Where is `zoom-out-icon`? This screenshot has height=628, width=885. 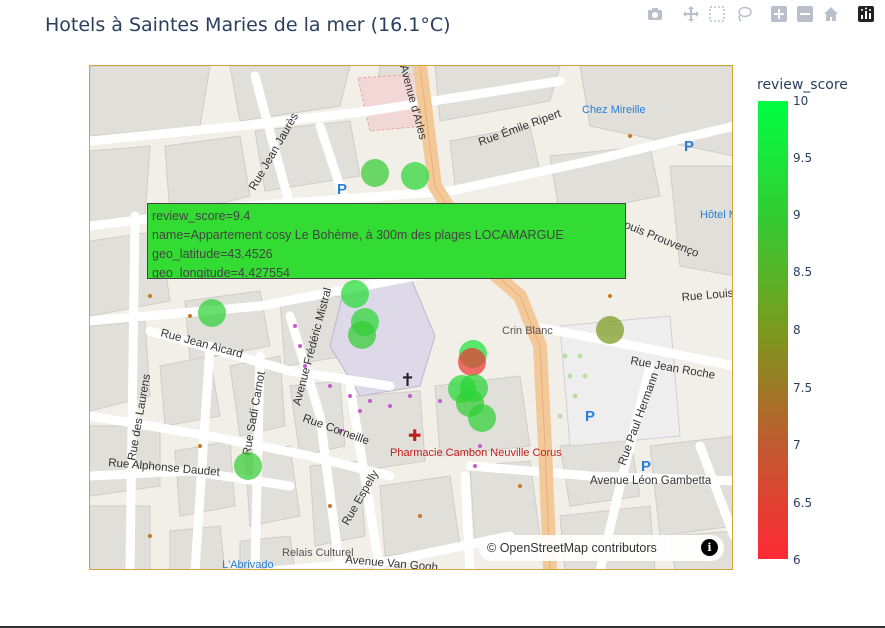
zoom-out-icon is located at coordinates (805, 14).